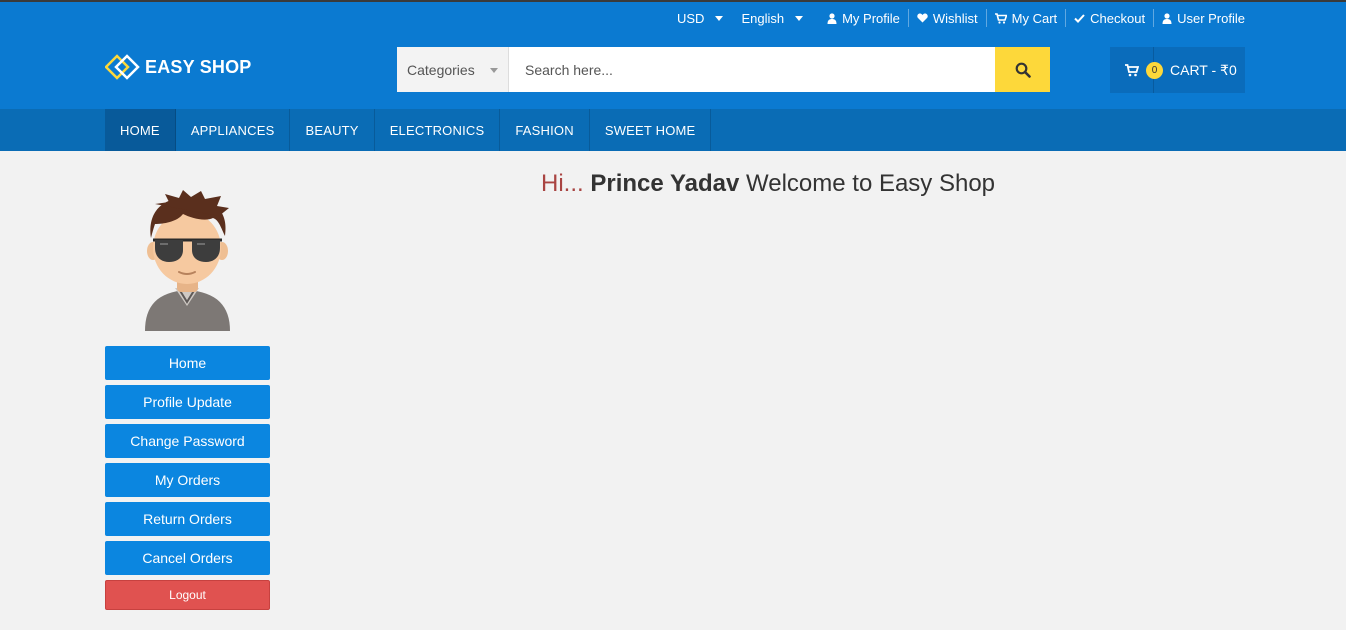  Describe the element at coordinates (187, 260) in the screenshot. I see `avatar` at that location.